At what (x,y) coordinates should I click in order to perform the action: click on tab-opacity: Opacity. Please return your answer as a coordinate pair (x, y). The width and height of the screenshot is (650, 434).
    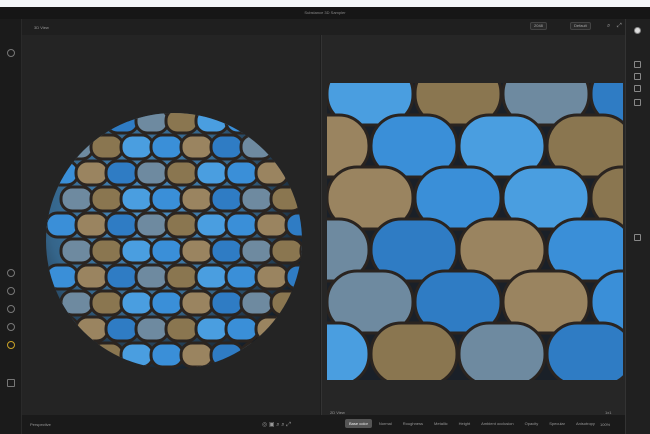
    Looking at the image, I should click on (532, 423).